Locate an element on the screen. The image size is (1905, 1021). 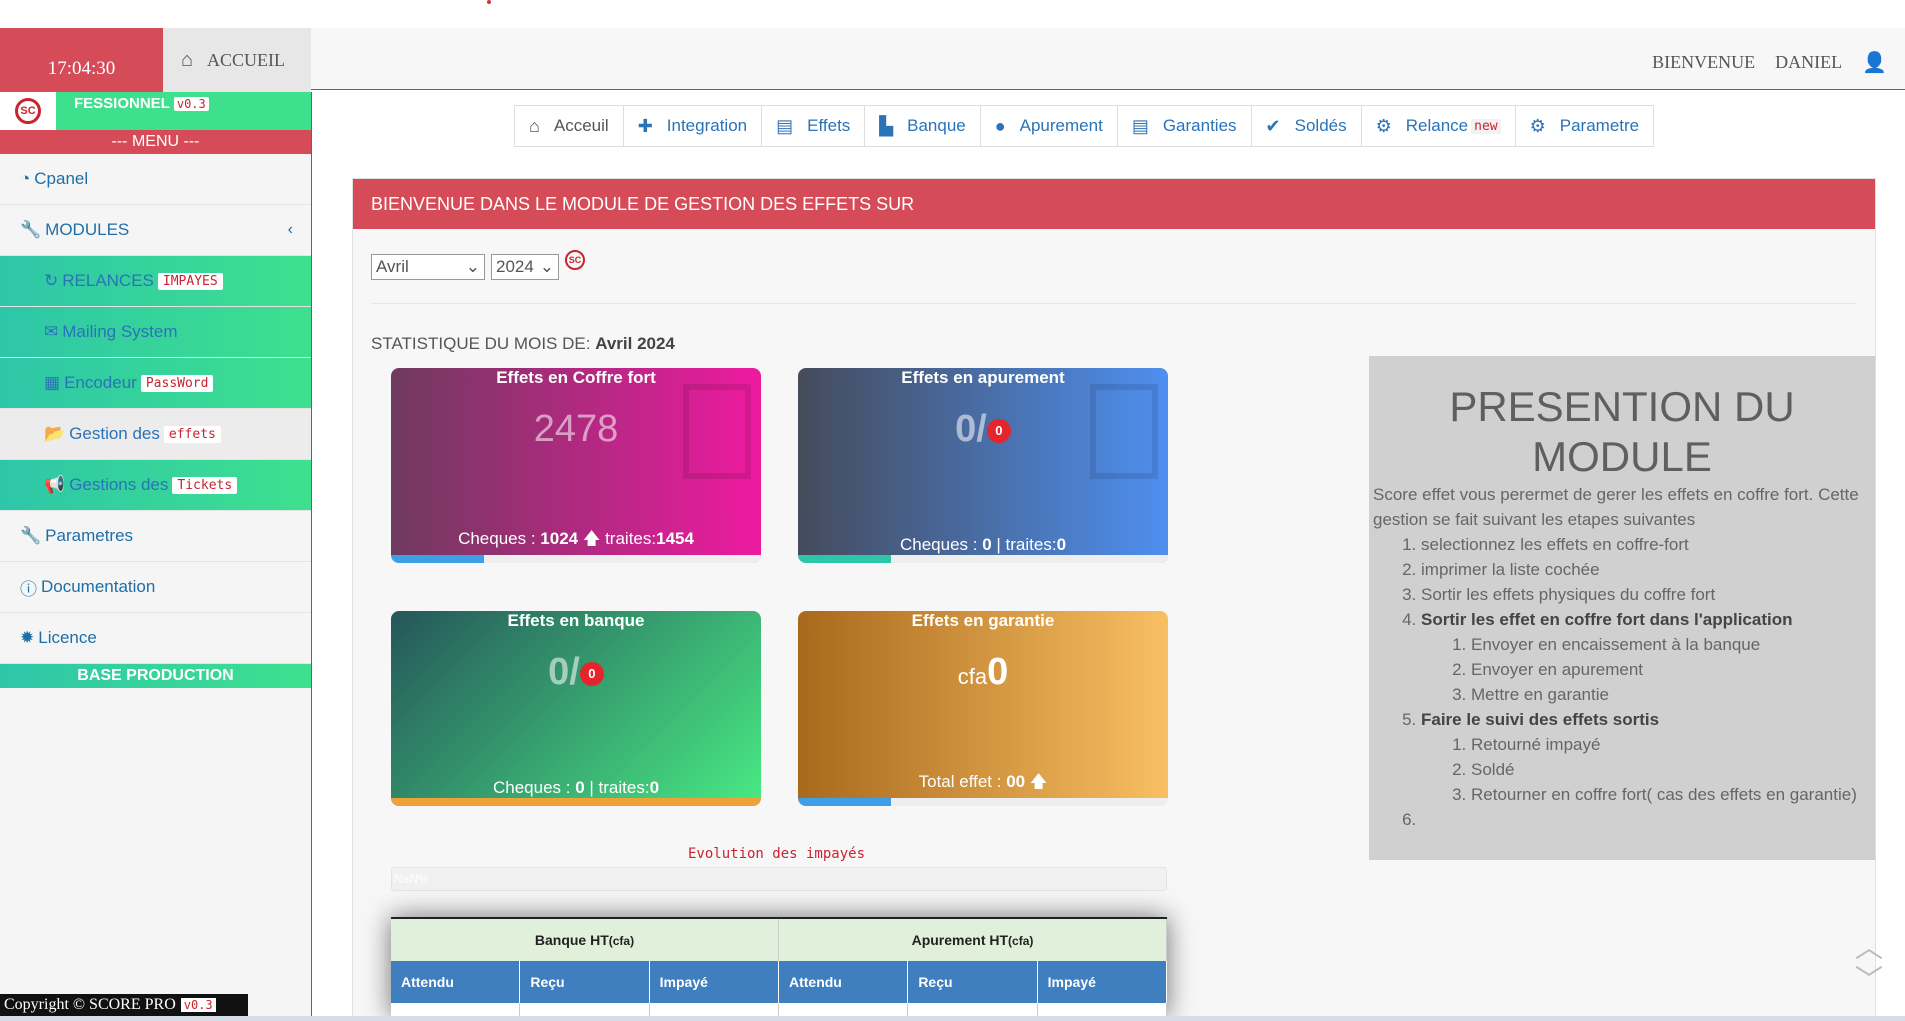
menu-title: --- MENU --- is located at coordinates (155, 142).